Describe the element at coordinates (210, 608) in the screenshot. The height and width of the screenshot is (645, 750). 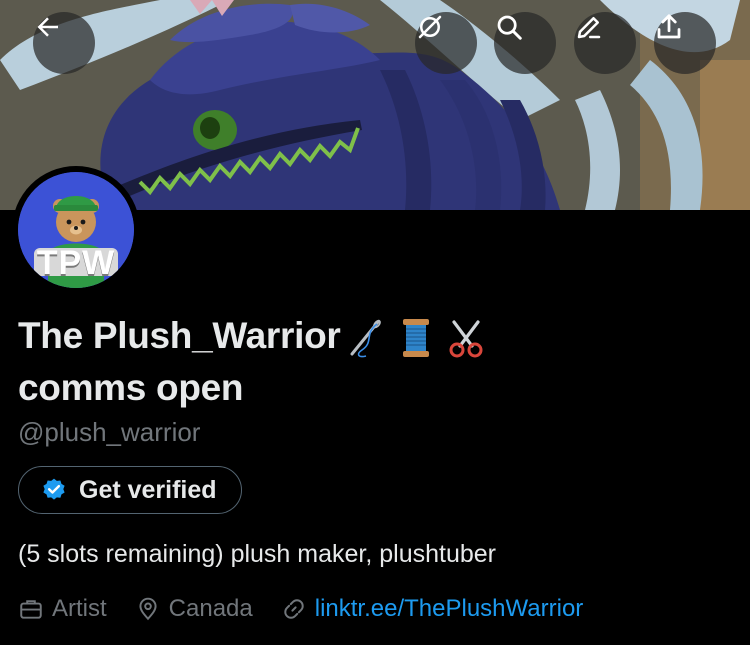
I see `location-label: Canada` at that location.